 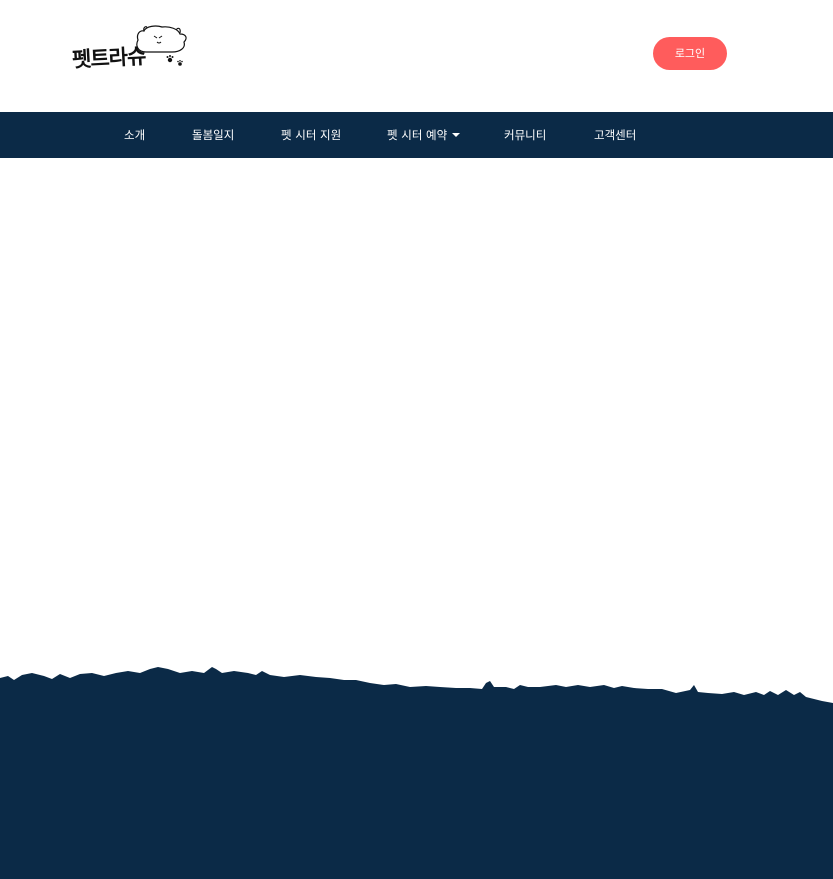 I want to click on nav-item-label: 펫 시터 지원, so click(x=311, y=135).